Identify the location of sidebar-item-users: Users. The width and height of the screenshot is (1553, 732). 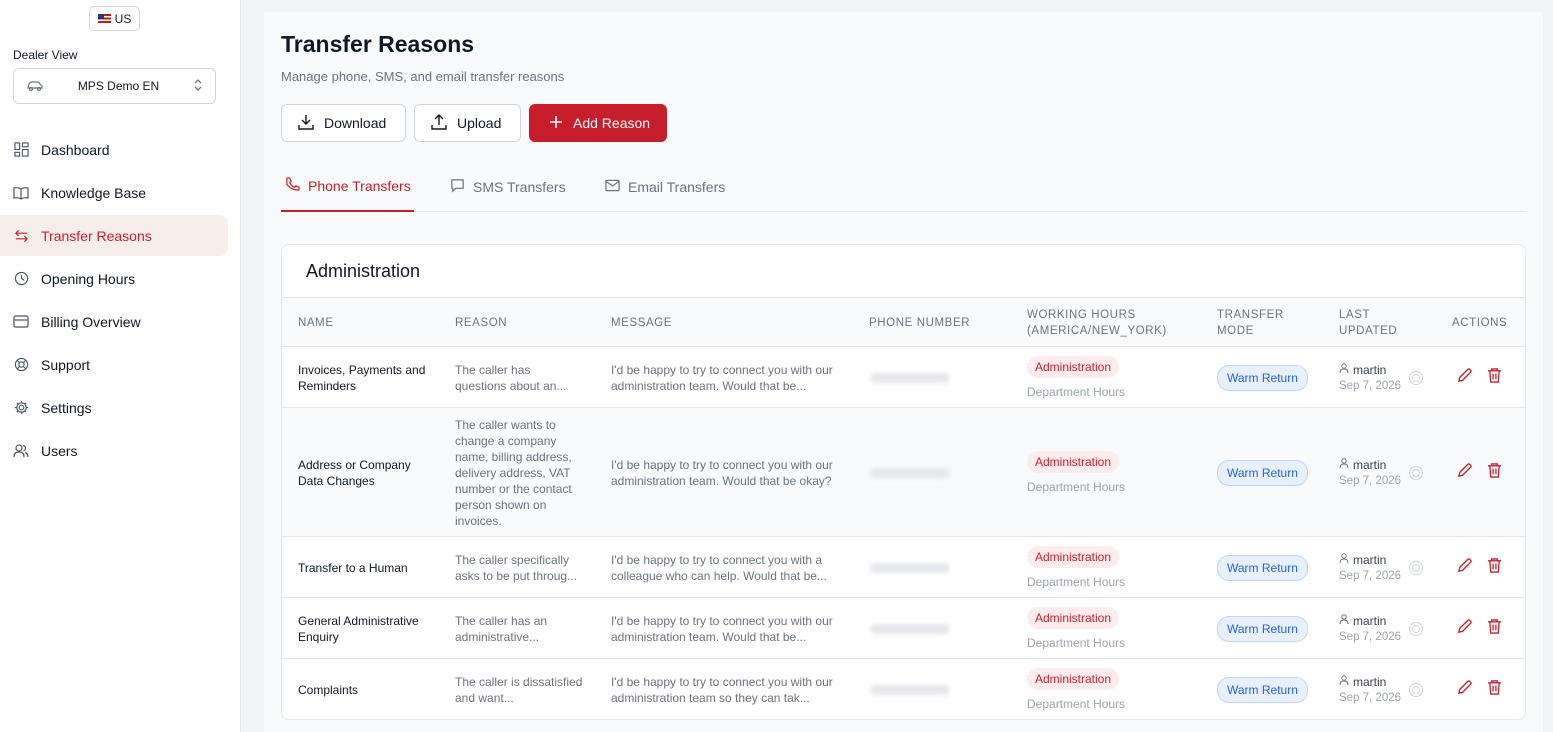
(114, 450).